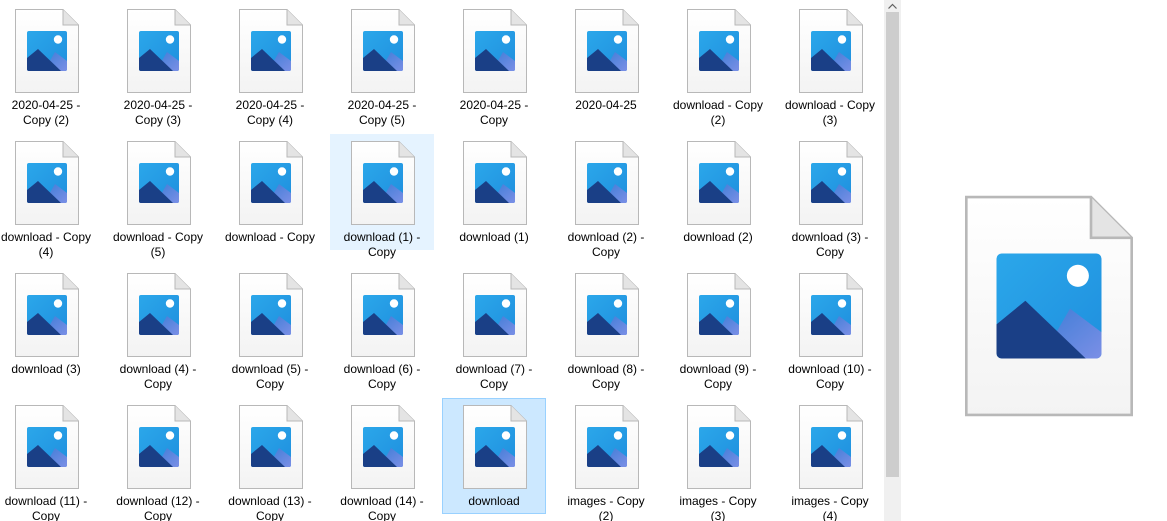 This screenshot has height=521, width=1167. Describe the element at coordinates (830, 376) in the screenshot. I see `file-name-label: download (10) - Copy` at that location.